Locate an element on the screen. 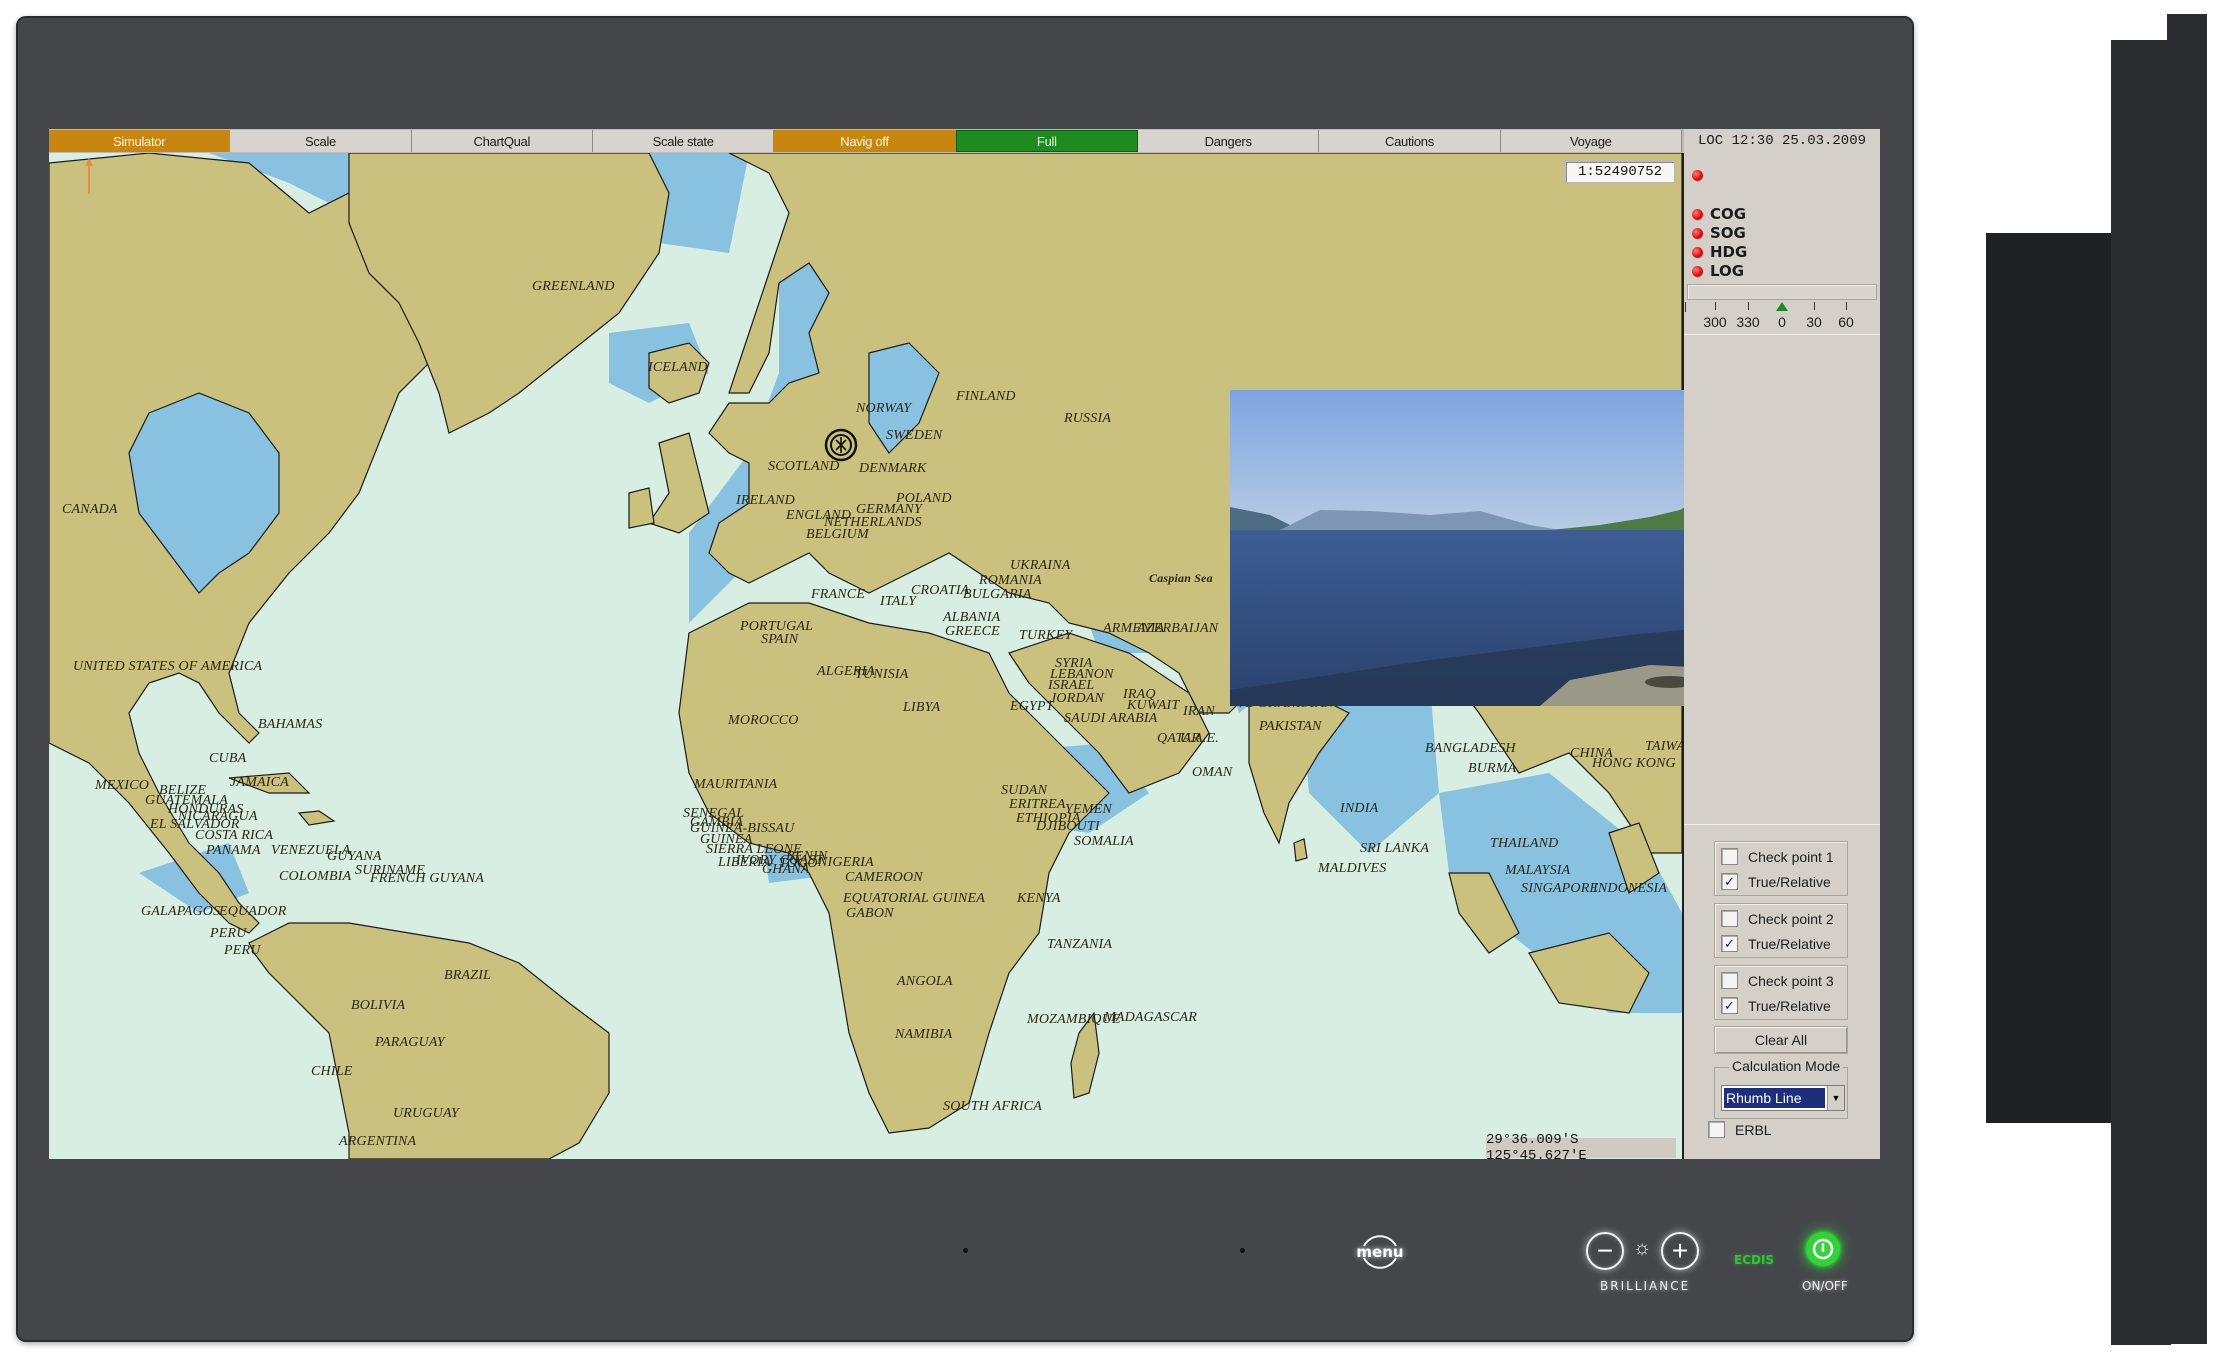  scale-state-button: Scale state is located at coordinates (683, 141).